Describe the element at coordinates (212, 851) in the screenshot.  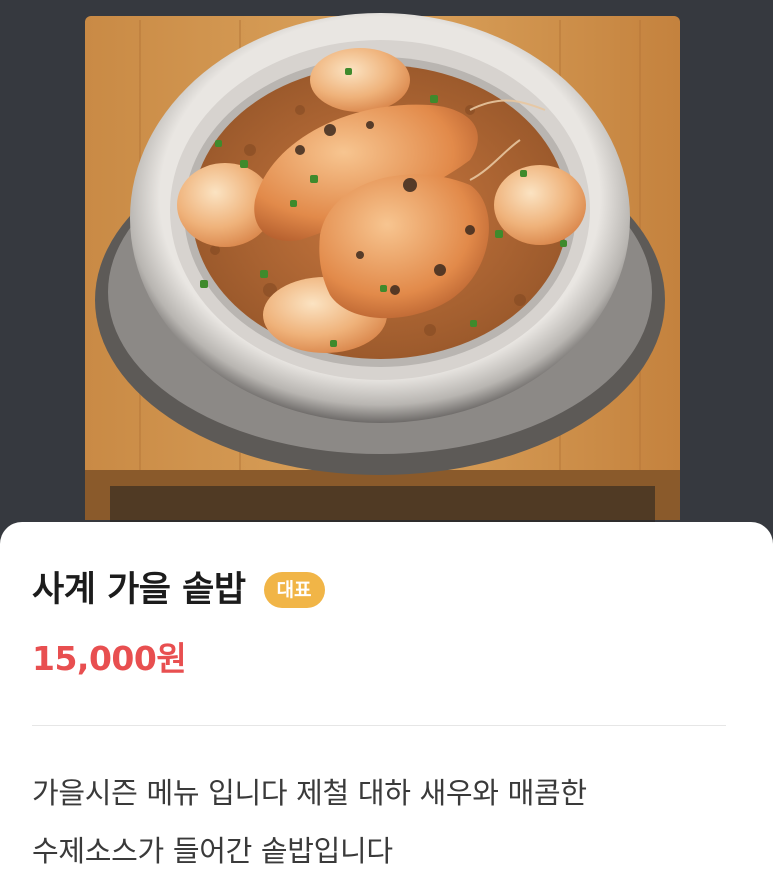
I see `description-line: 수제소스가 들어간 솥밥입니다` at that location.